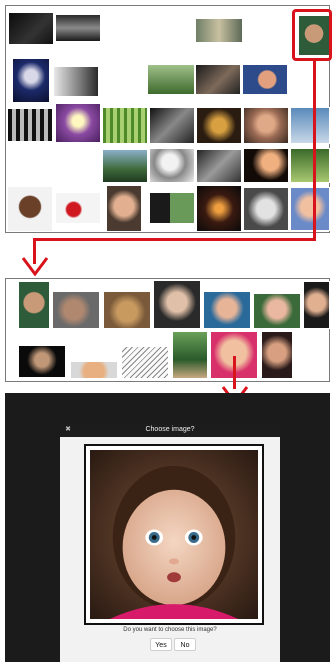  What do you see at coordinates (68, 430) in the screenshot?
I see `close-icon: ✖` at bounding box center [68, 430].